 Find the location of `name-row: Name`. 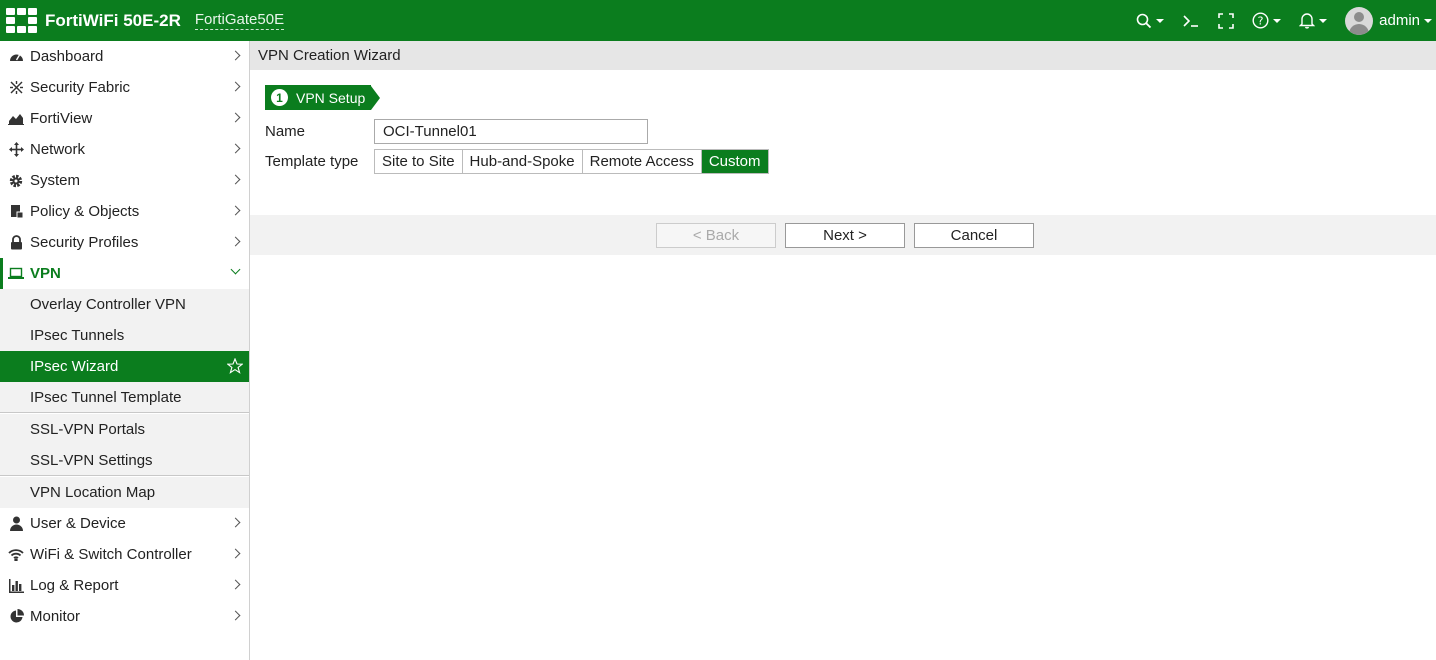

name-row: Name is located at coordinates (456, 131).